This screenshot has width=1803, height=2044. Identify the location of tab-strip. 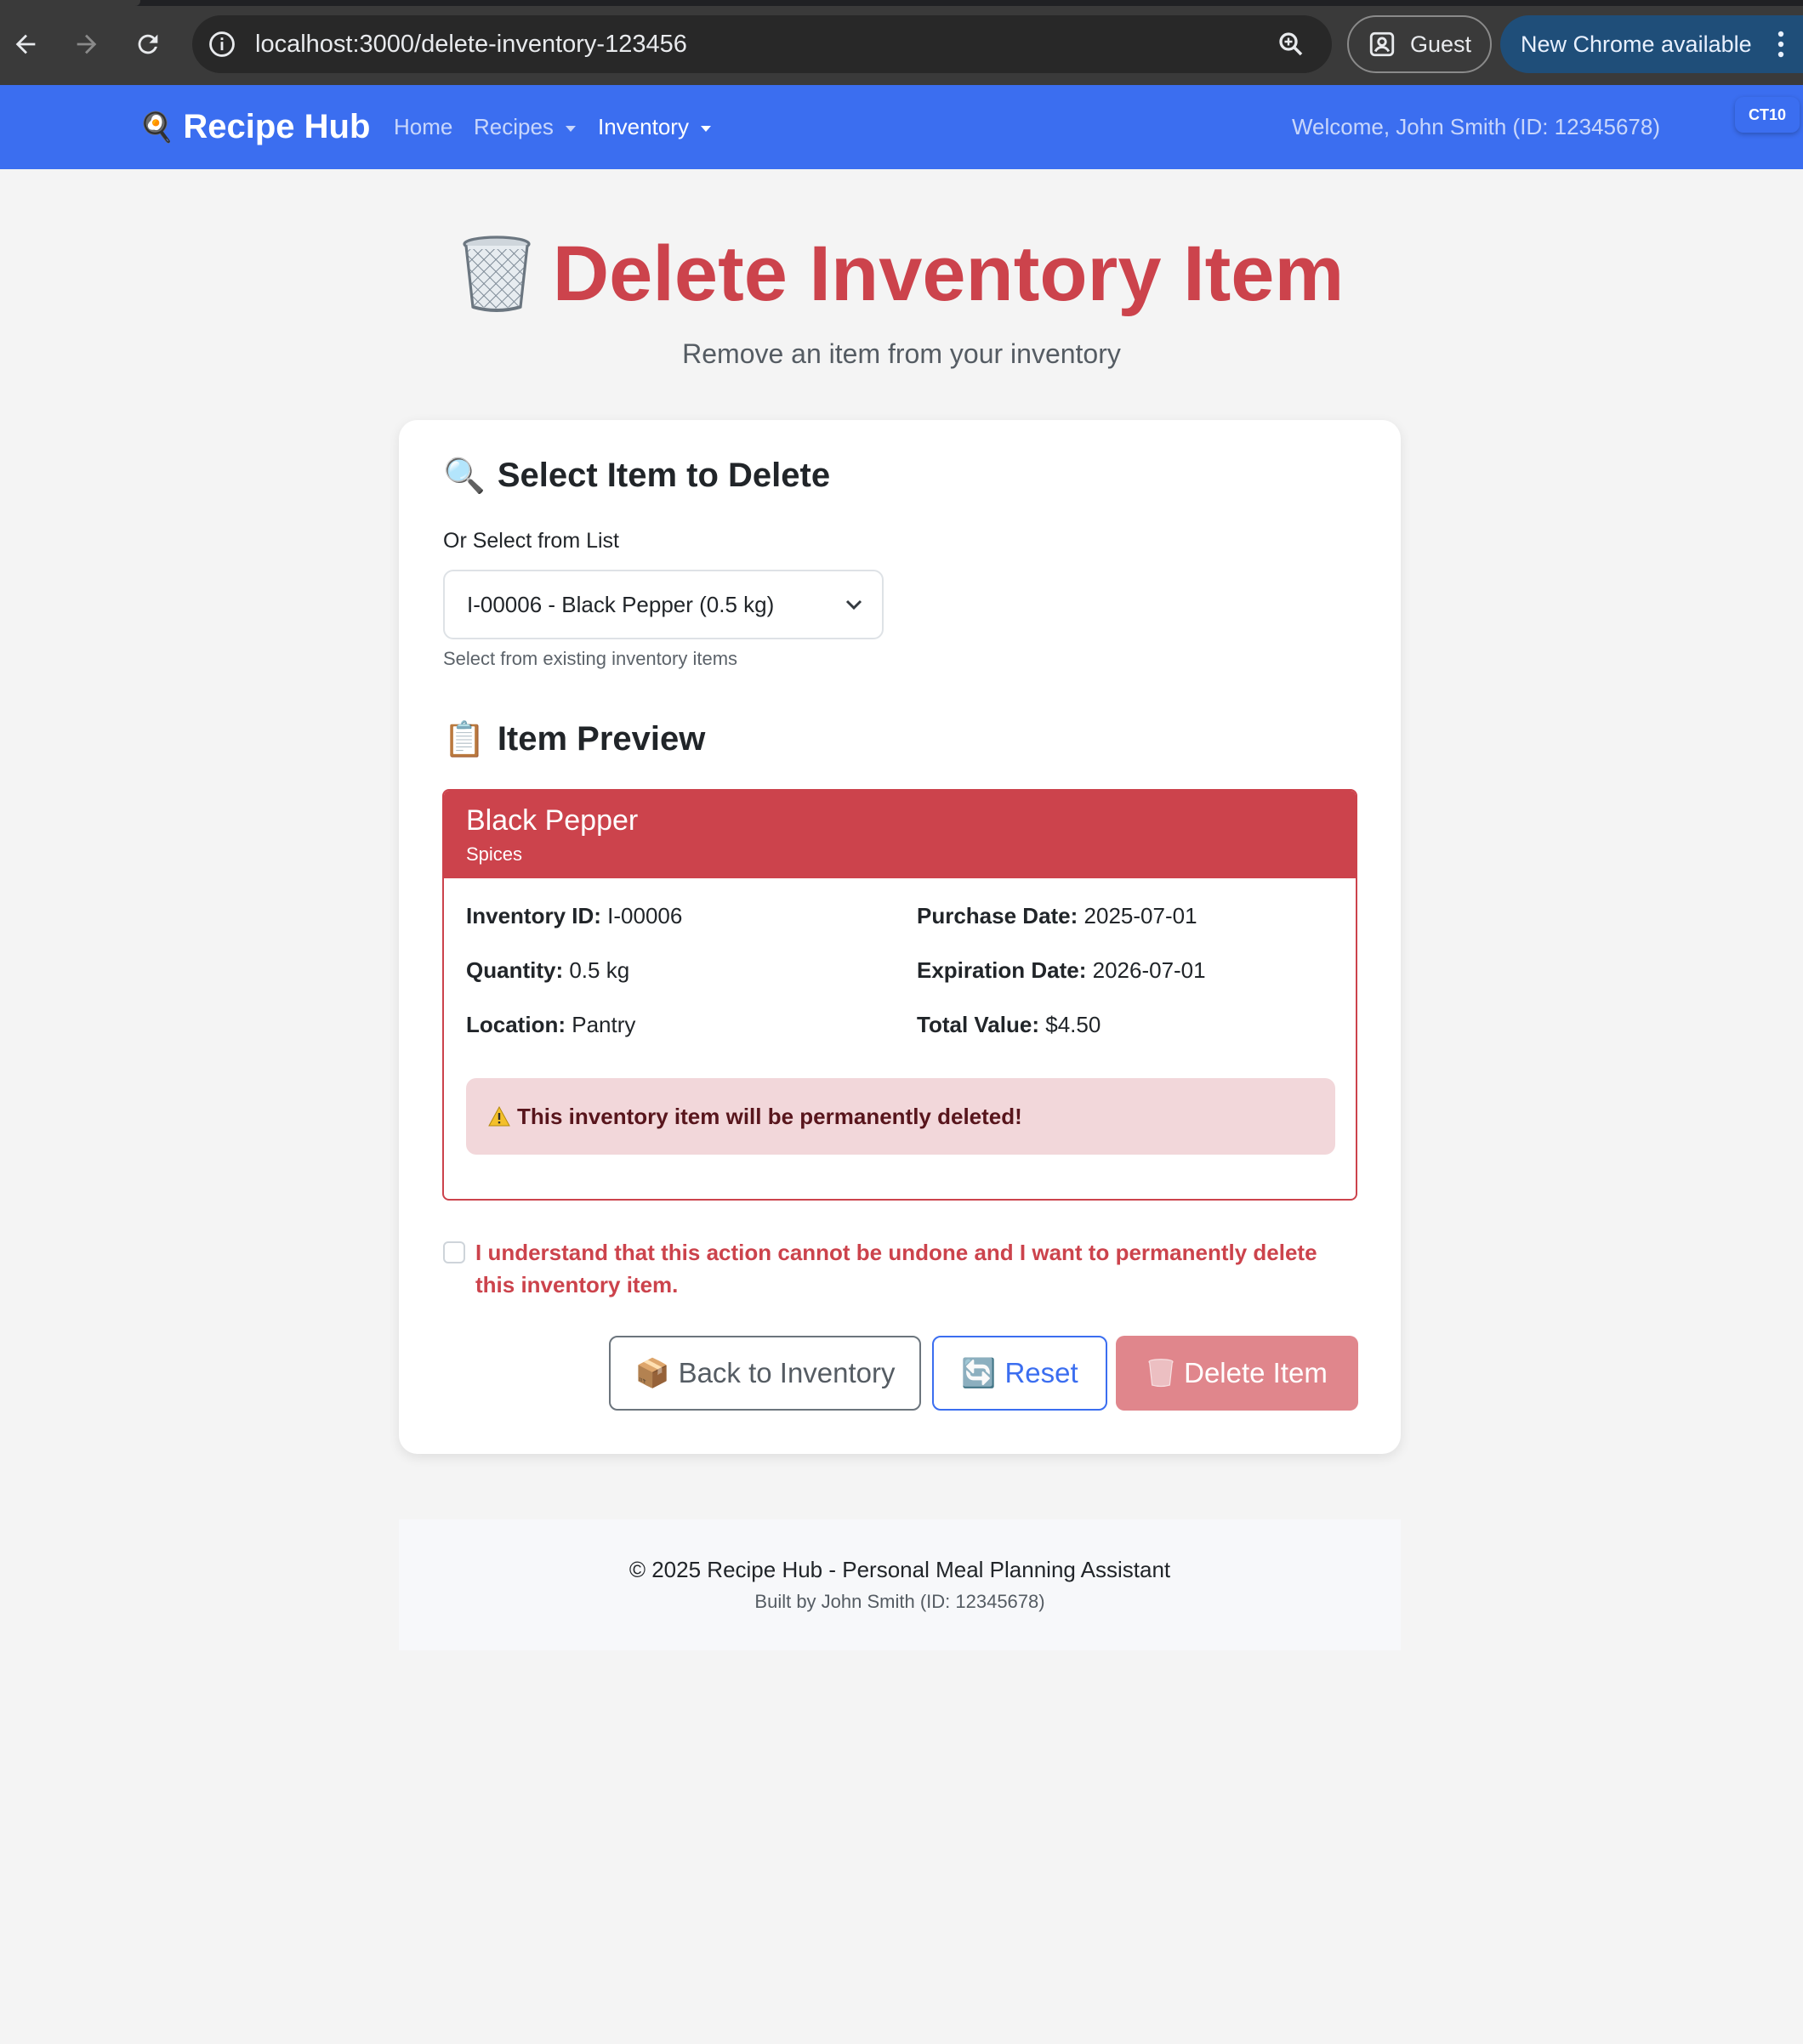
(901, 3).